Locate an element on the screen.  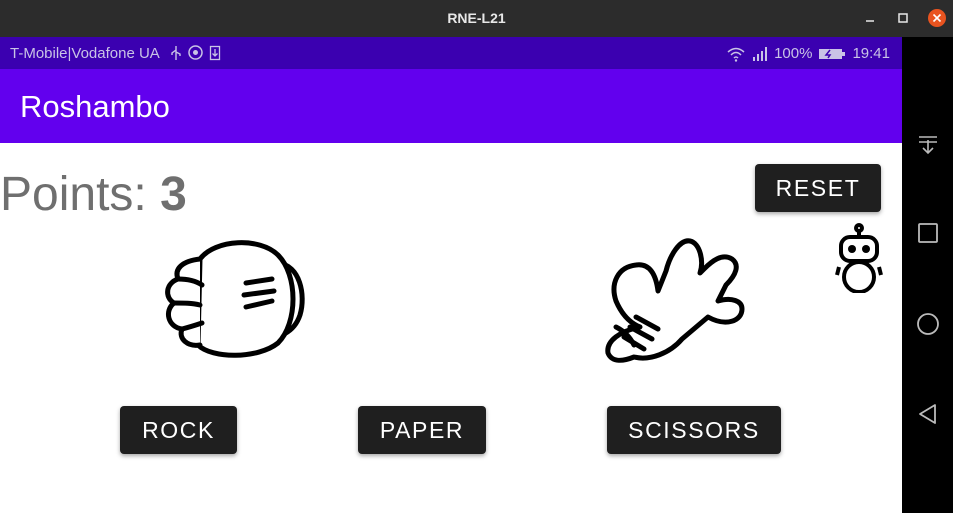
status-icons-left is located at coordinates (195, 53).